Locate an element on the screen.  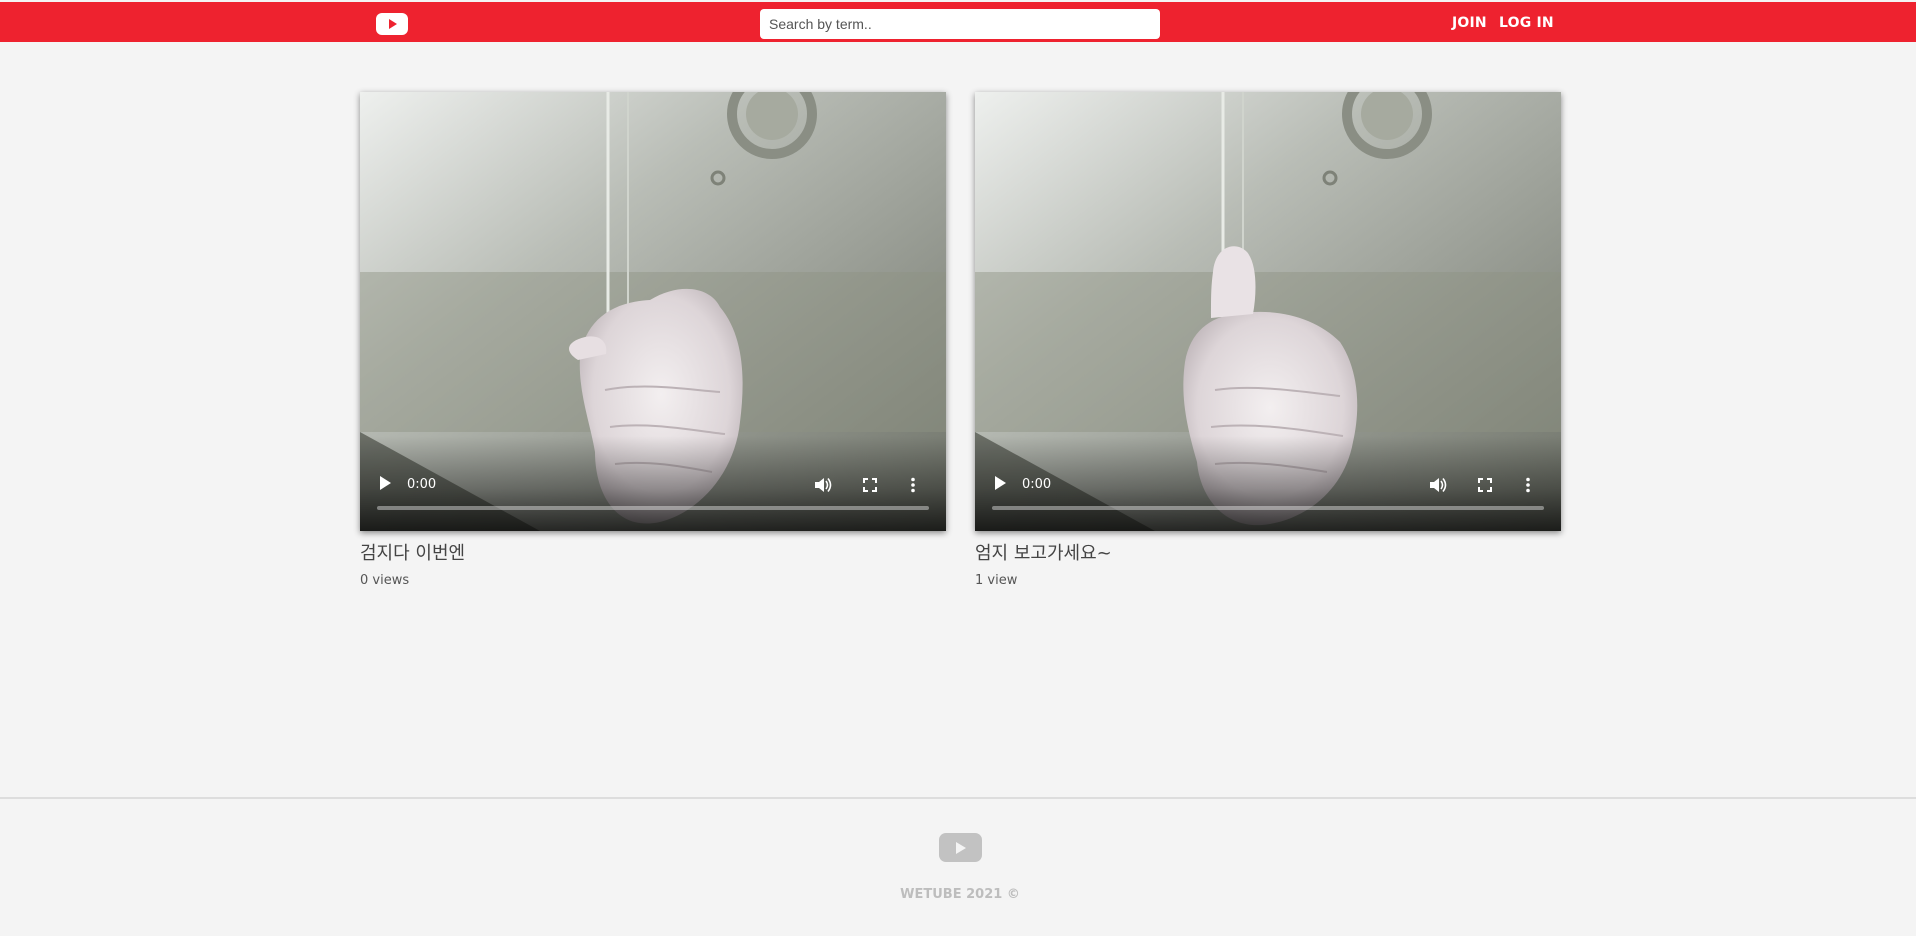
header: JOIN LOG IN is located at coordinates (958, 22).